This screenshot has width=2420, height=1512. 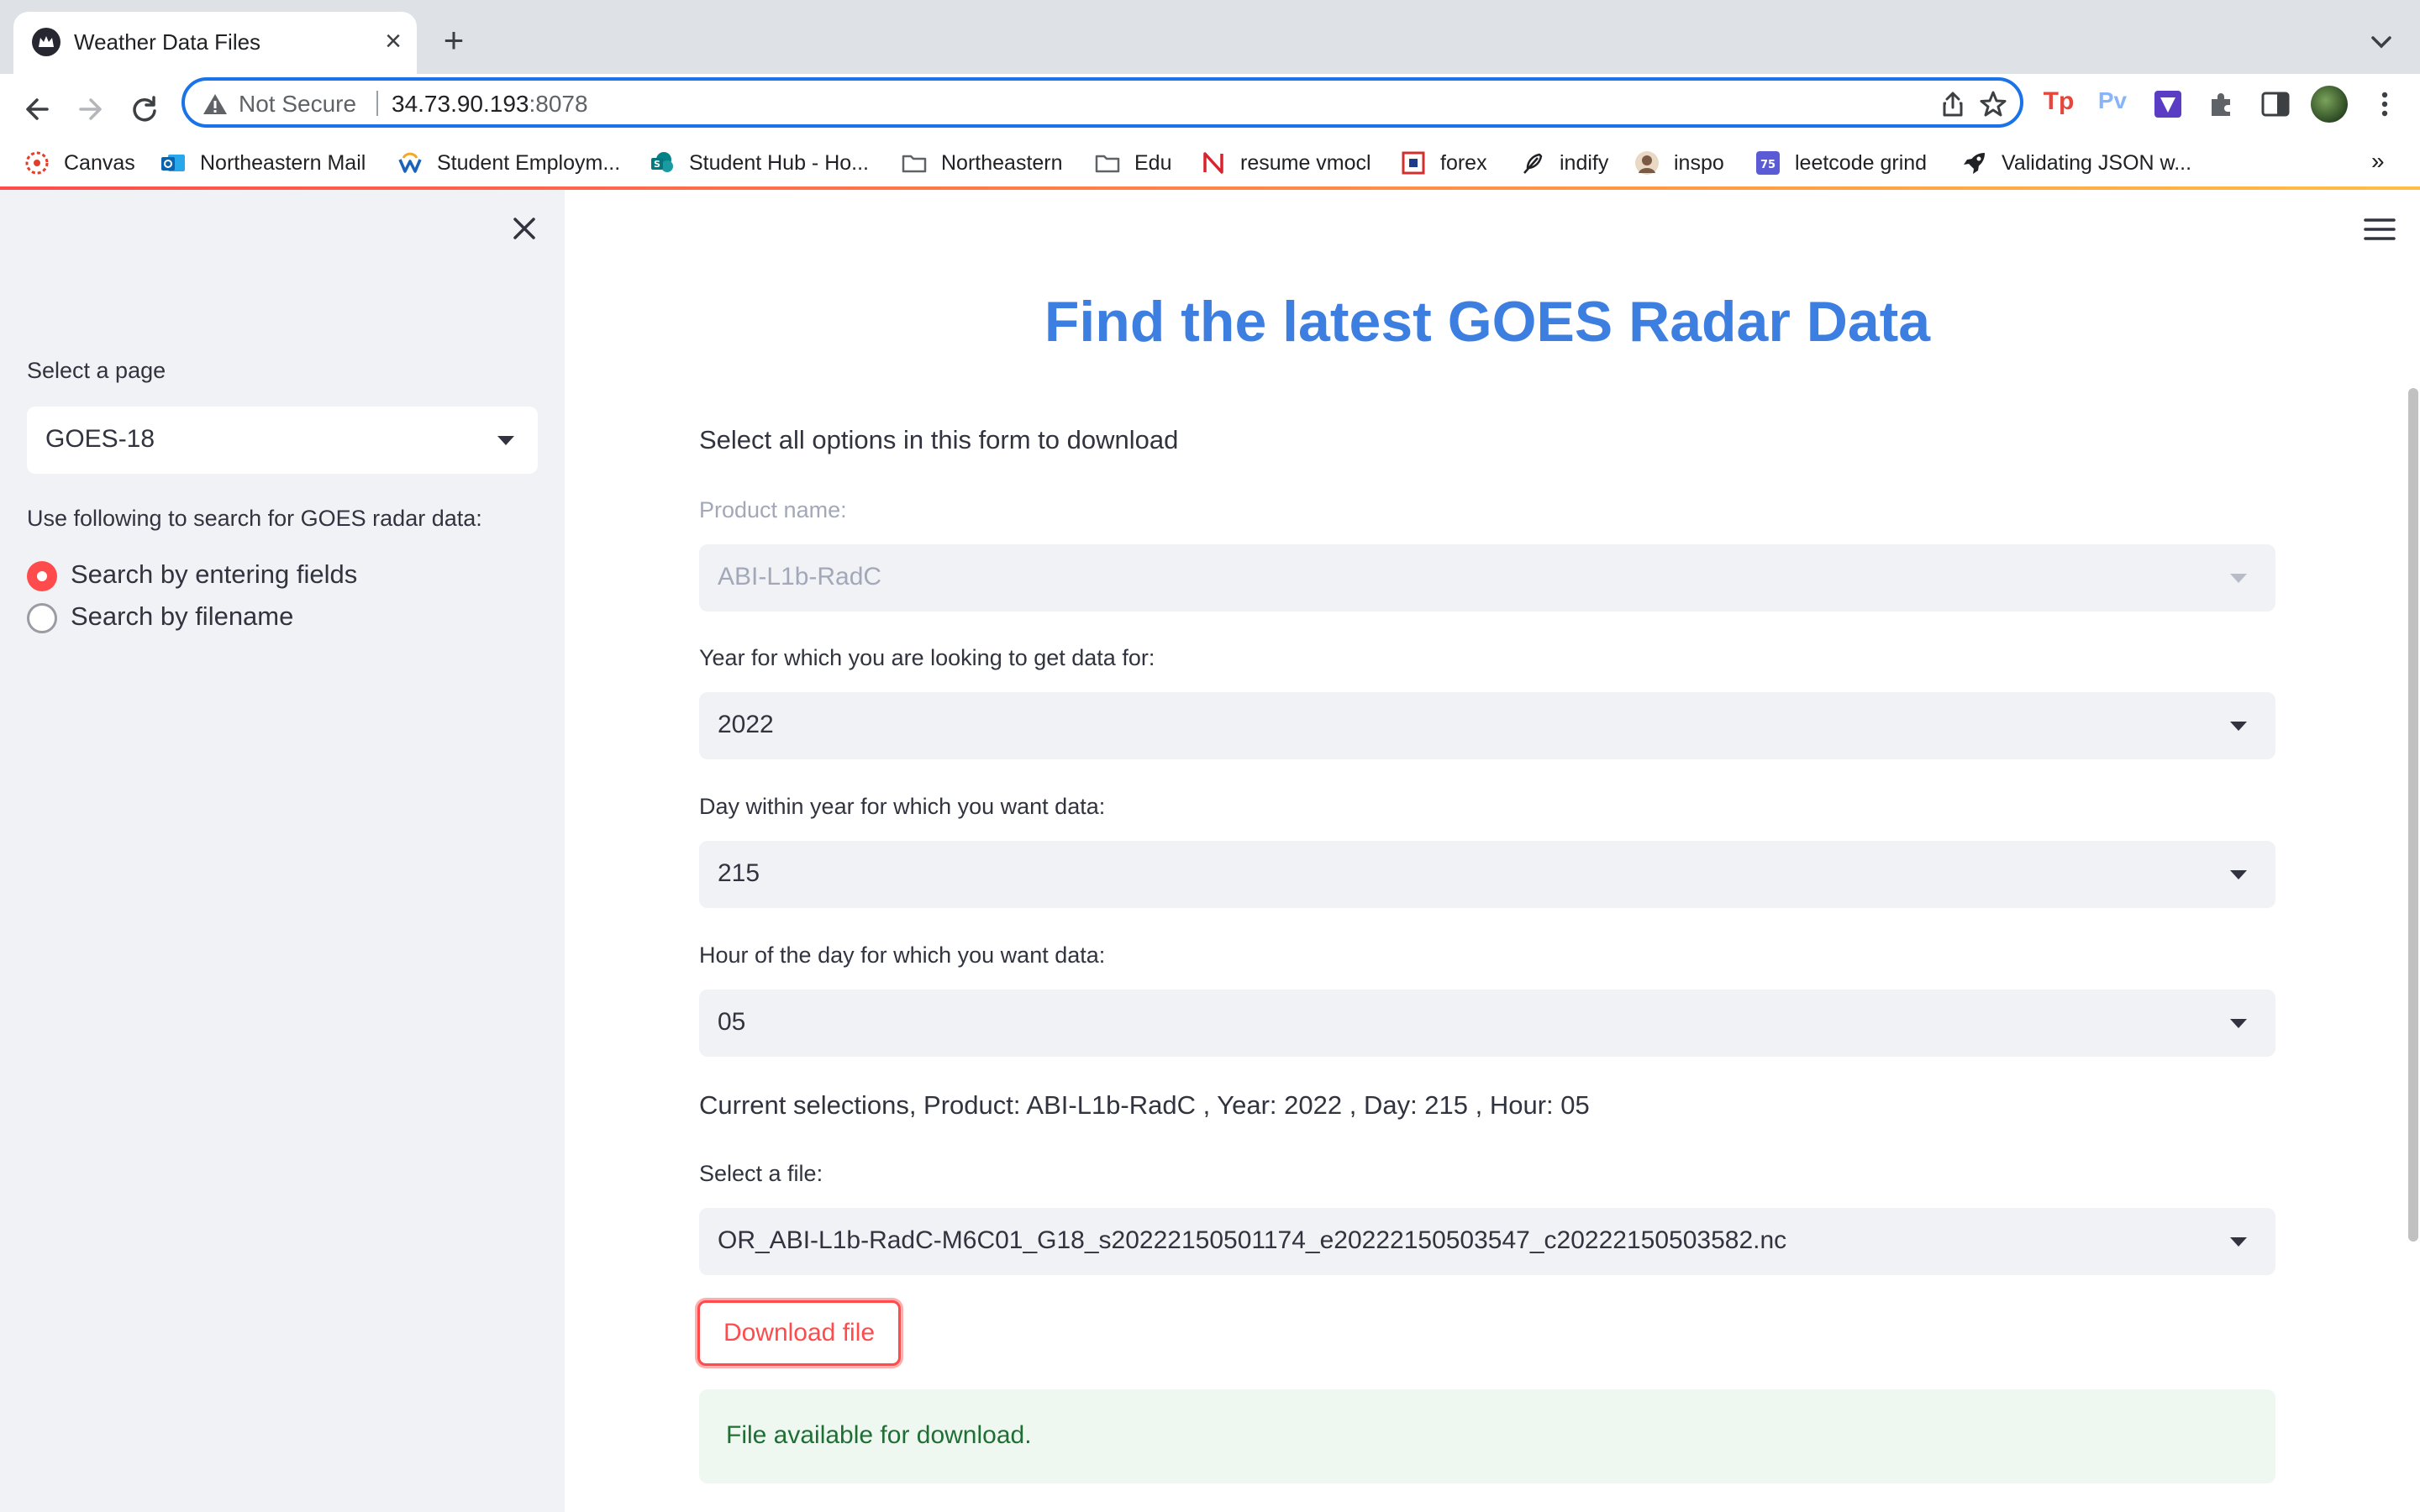 What do you see at coordinates (37, 109) in the screenshot?
I see `back-arrow-icon` at bounding box center [37, 109].